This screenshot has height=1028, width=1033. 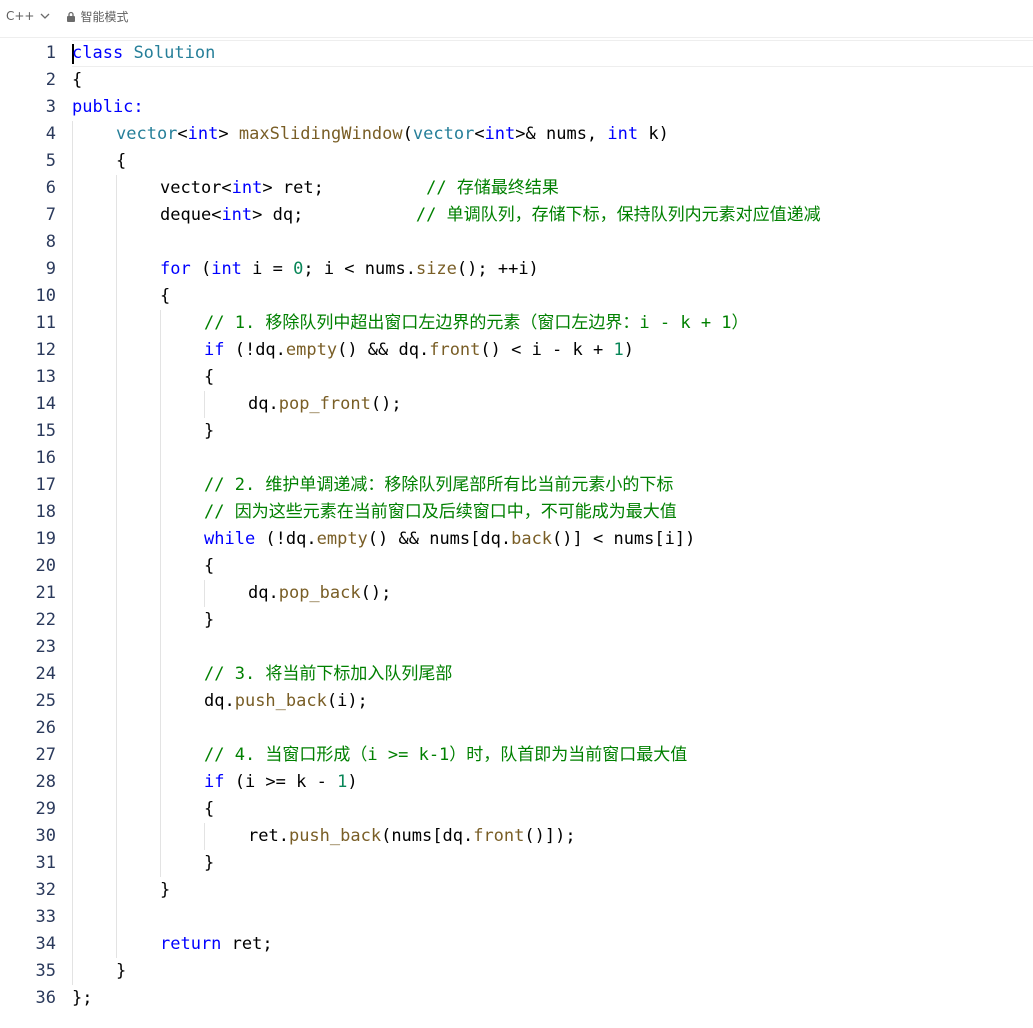 I want to click on code-token: pop_back, so click(x=319, y=593).